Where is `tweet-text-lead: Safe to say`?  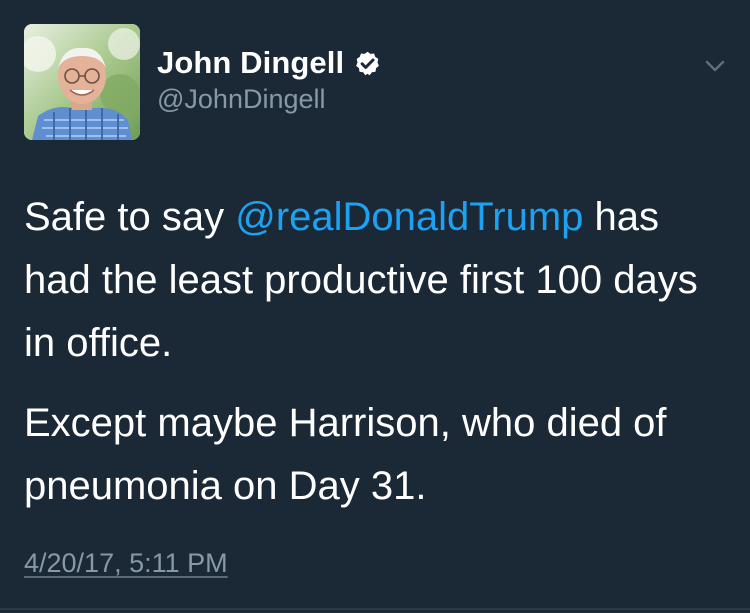
tweet-text-lead: Safe to say is located at coordinates (130, 217).